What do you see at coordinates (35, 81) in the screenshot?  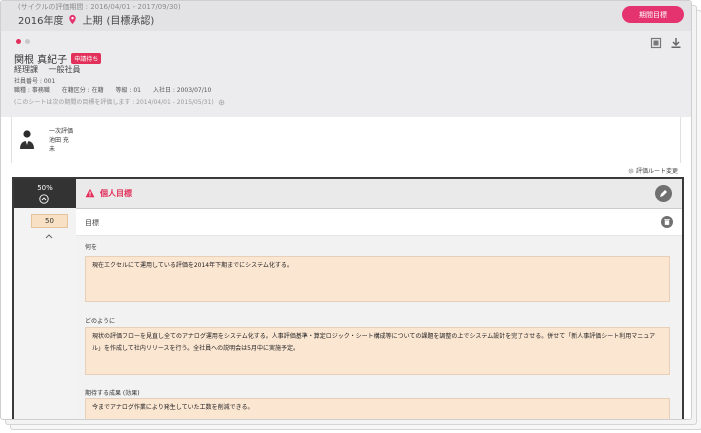 I see `employee-number: 社員番号 : 001` at bounding box center [35, 81].